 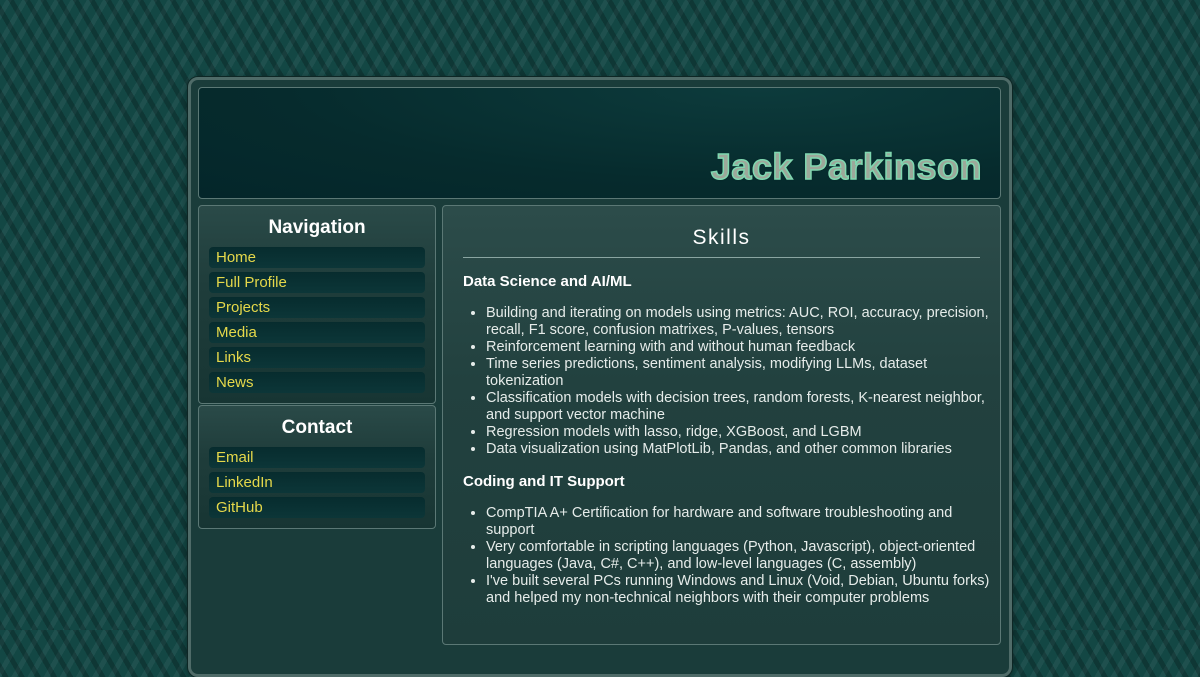 I want to click on nav-link-links: Links, so click(x=317, y=357).